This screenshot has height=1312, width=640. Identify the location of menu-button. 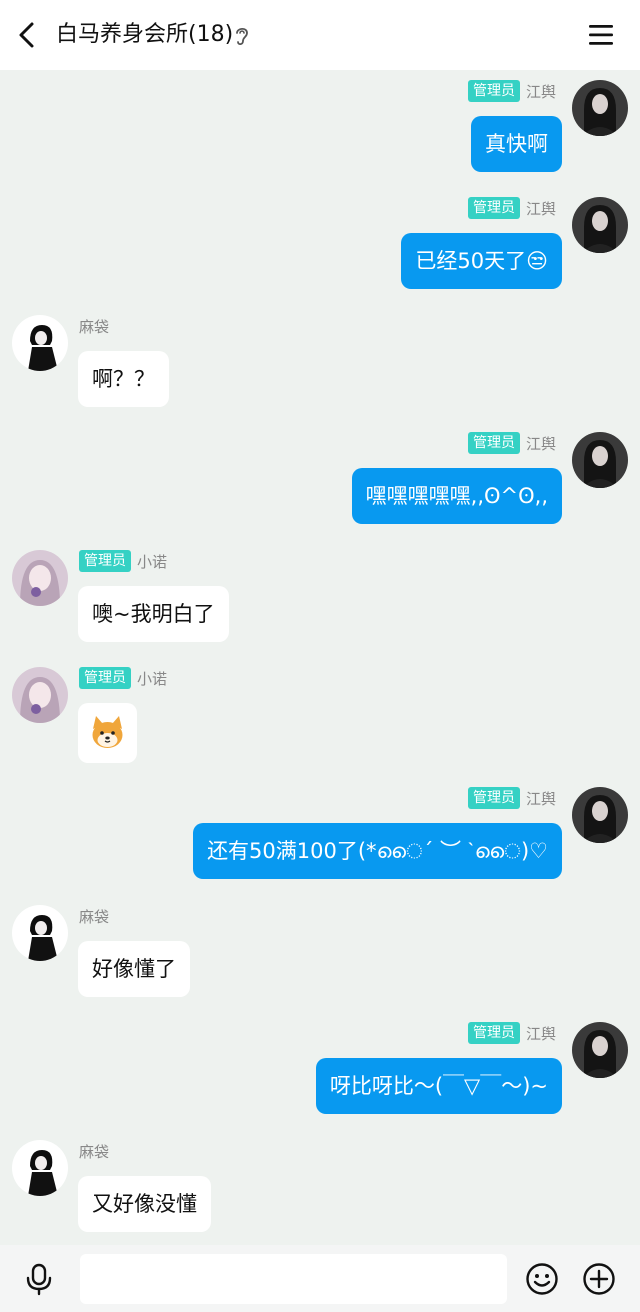
(601, 35).